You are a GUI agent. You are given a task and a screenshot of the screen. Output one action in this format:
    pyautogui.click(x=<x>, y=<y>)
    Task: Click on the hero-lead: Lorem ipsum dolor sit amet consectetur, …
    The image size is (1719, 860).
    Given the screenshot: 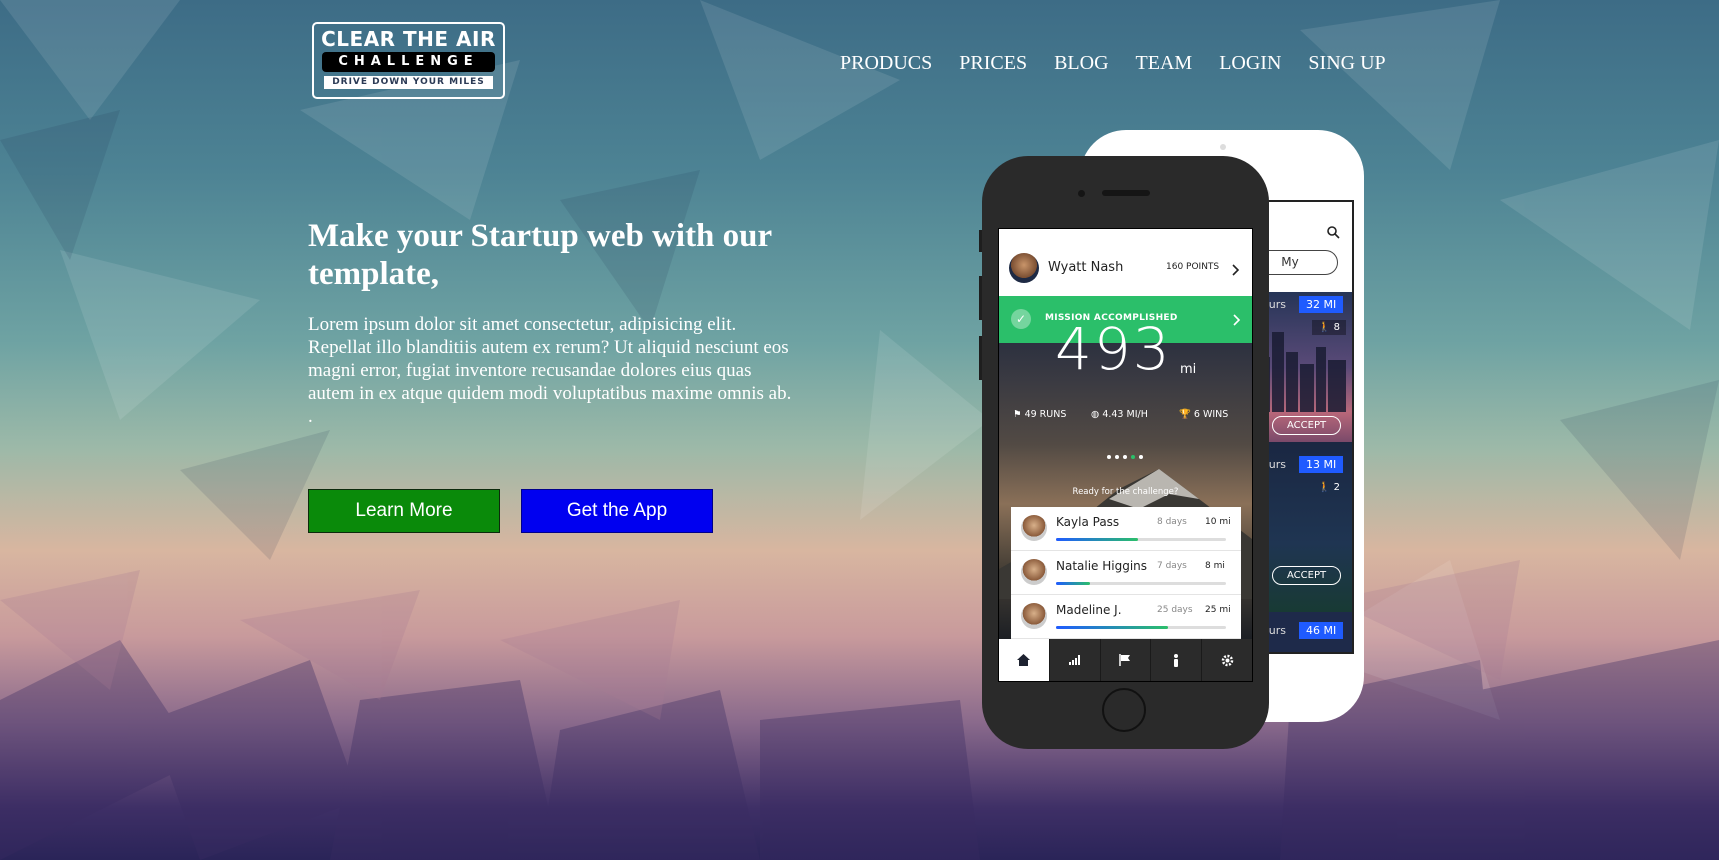 What is the action you would take?
    pyautogui.click(x=550, y=370)
    